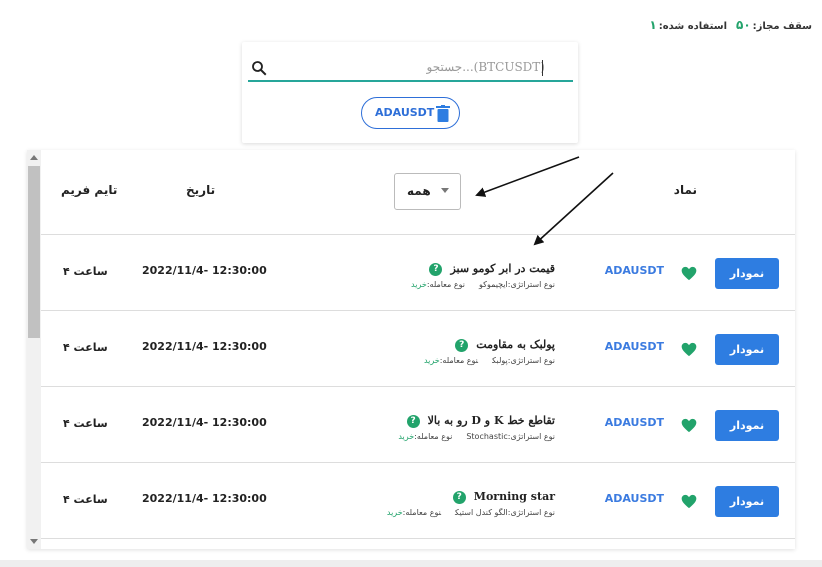 This screenshot has height=567, width=822. Describe the element at coordinates (782, 26) in the screenshot. I see `quota-limit-label: سقف مجاز:` at that location.